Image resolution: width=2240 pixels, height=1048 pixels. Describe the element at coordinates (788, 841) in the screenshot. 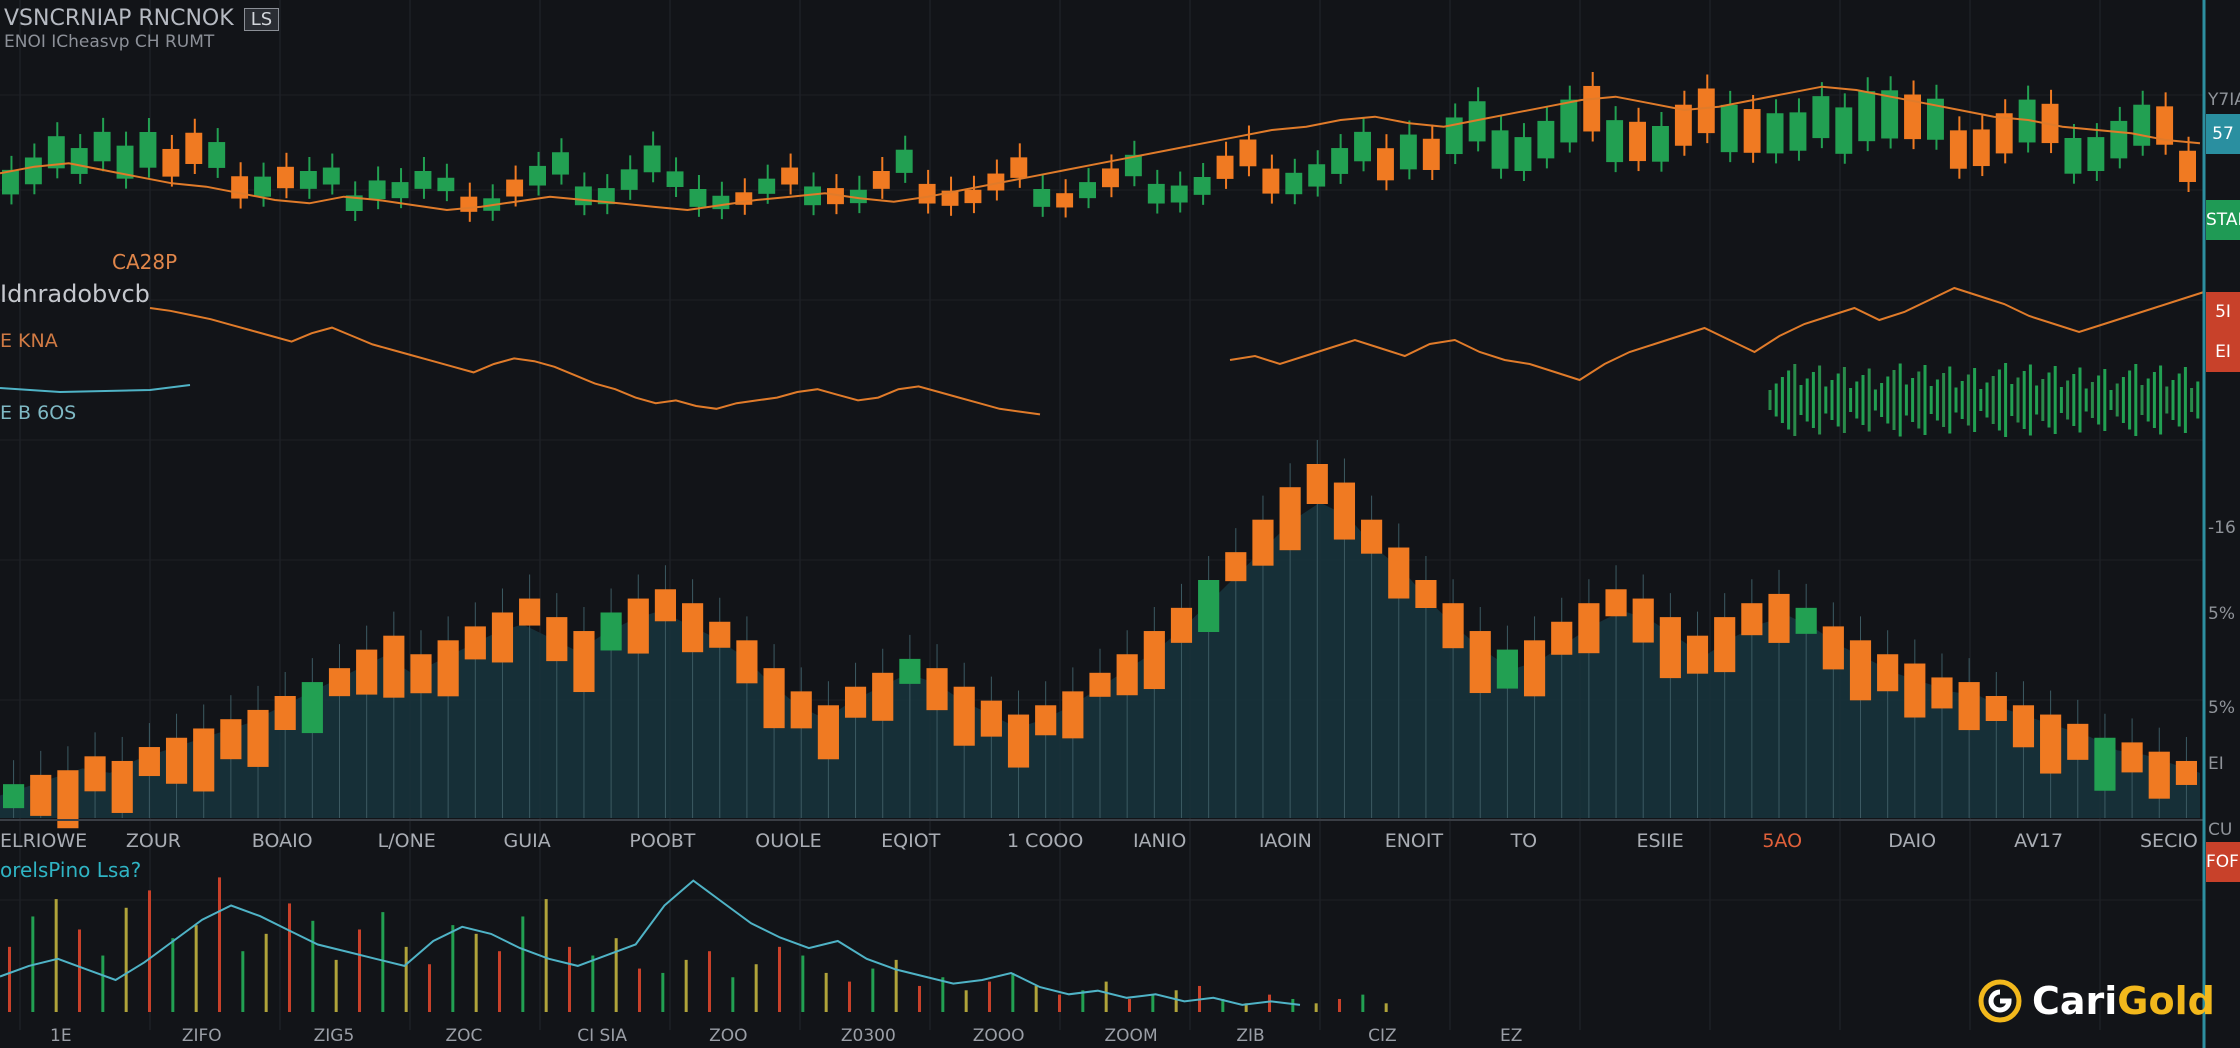

I see `x-tick-label: OUOLE` at that location.